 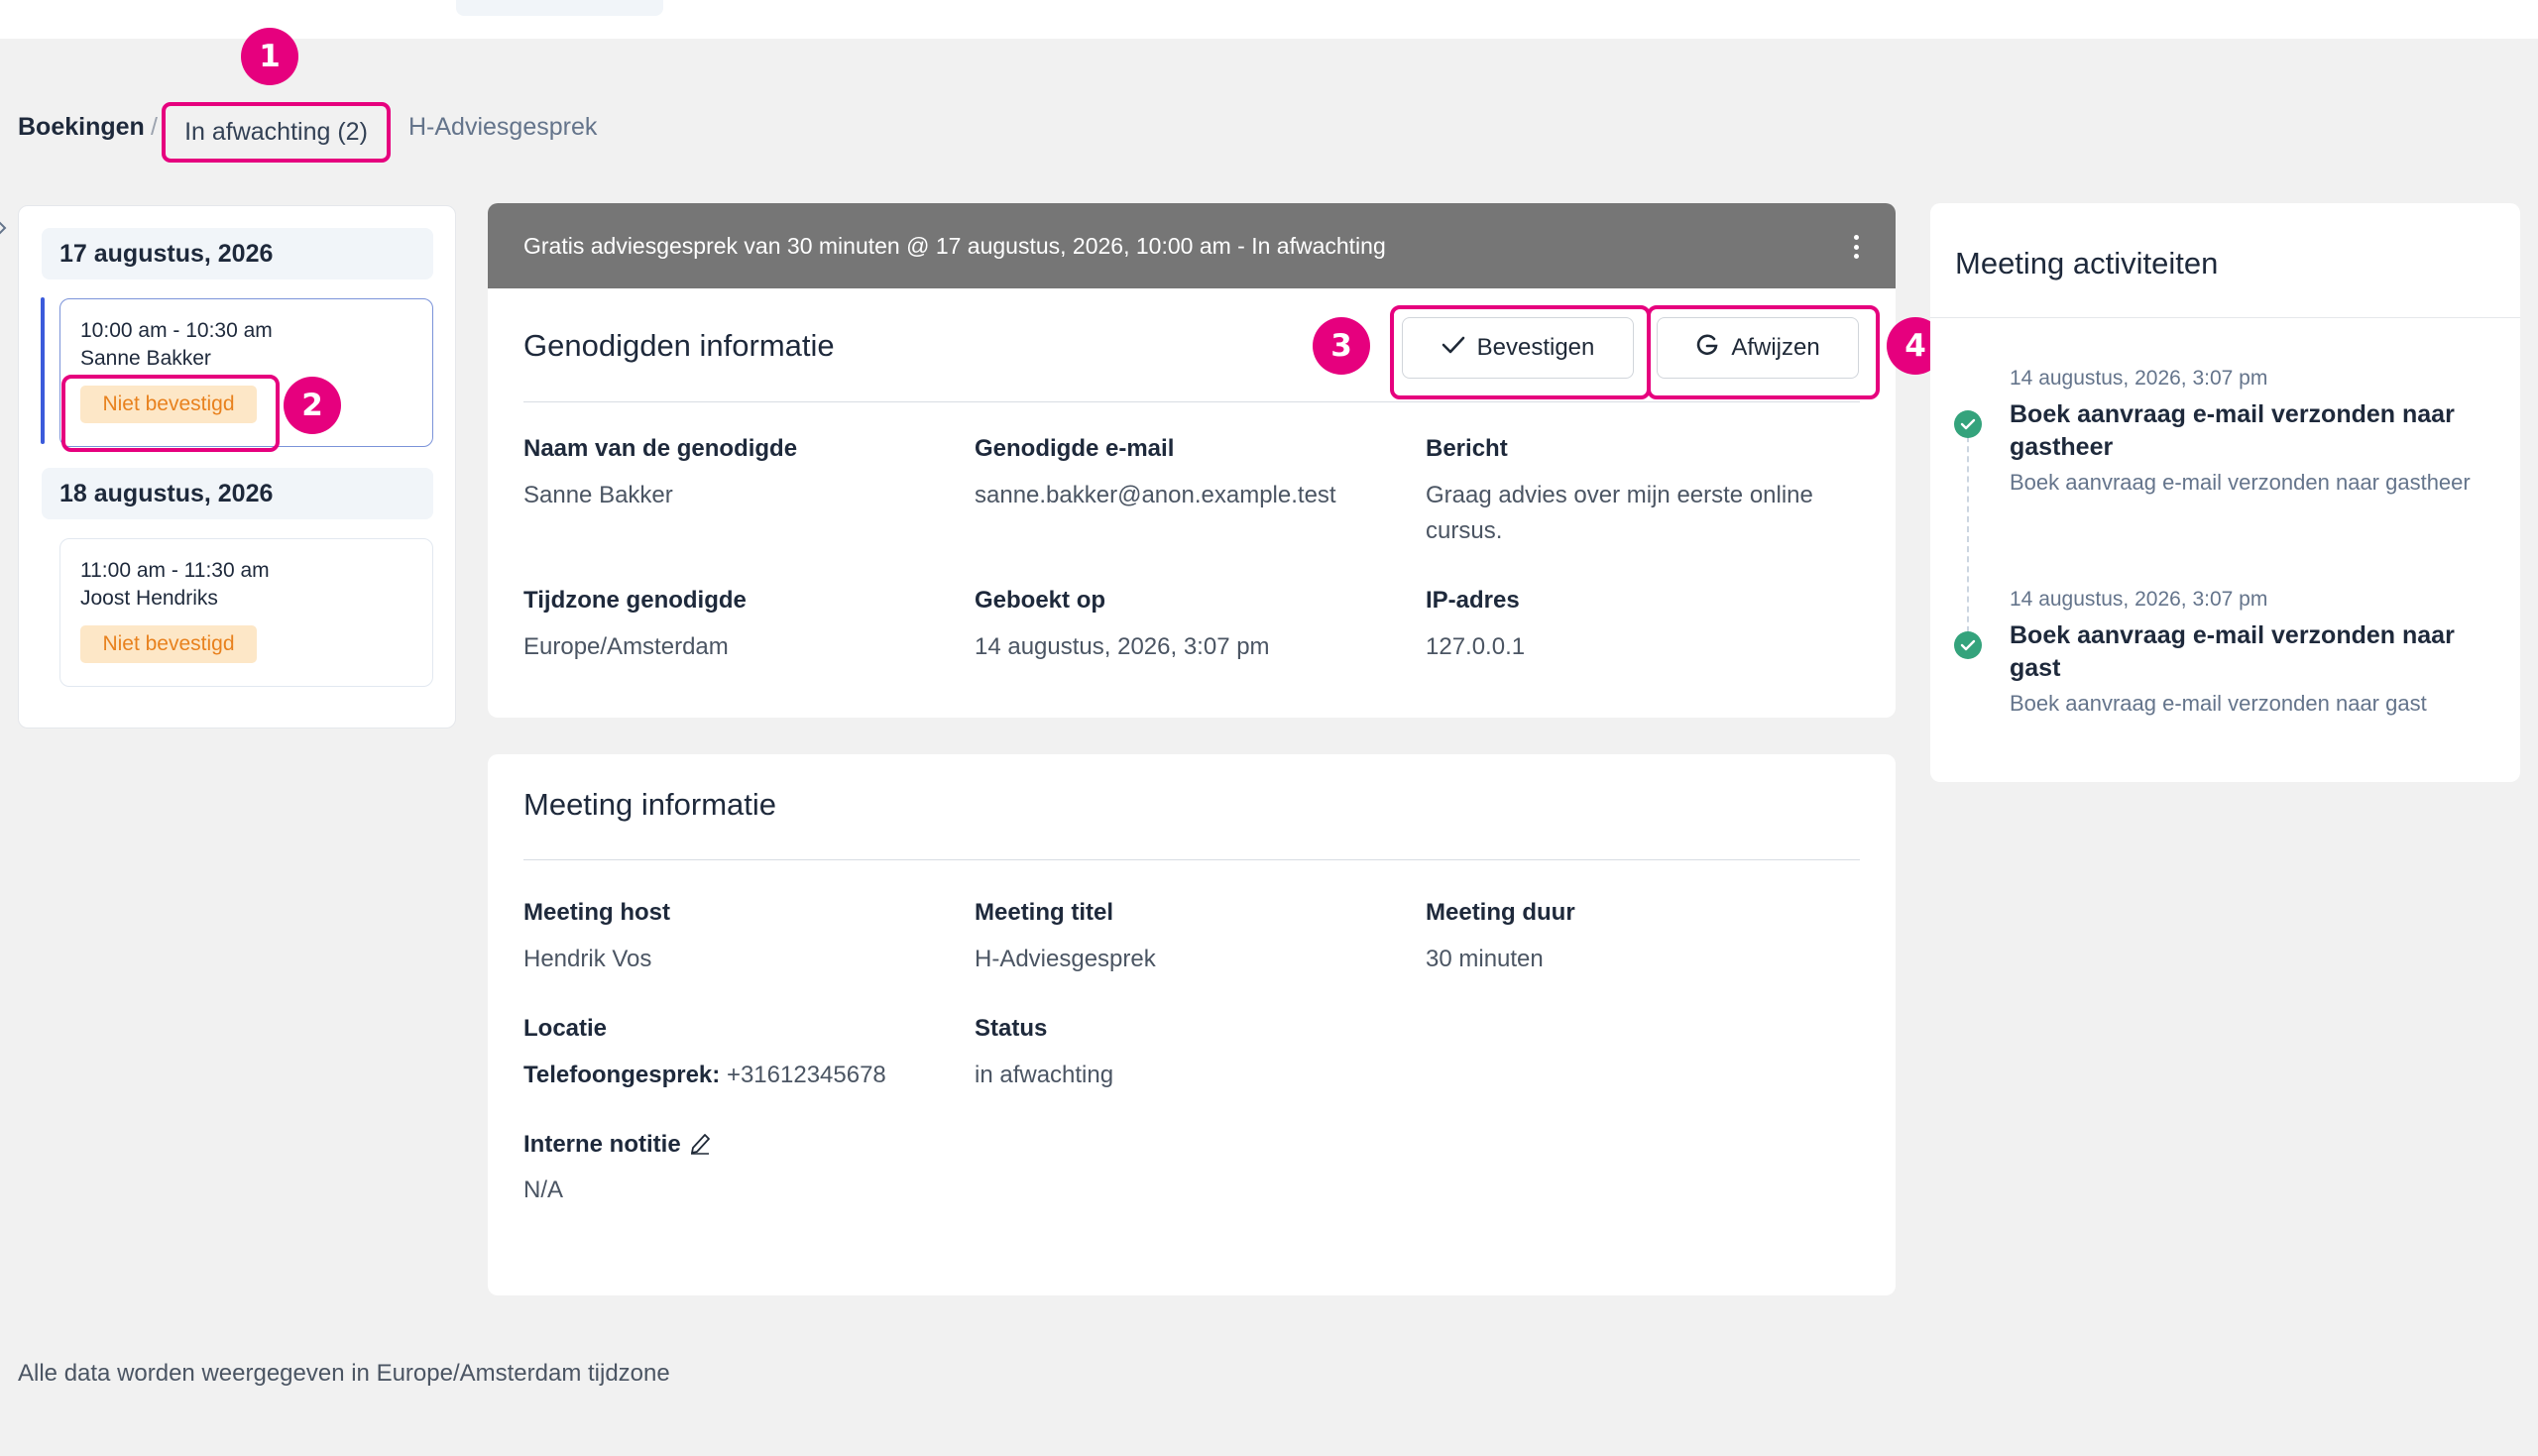 I want to click on location-phone: +31612345678, so click(x=806, y=1075).